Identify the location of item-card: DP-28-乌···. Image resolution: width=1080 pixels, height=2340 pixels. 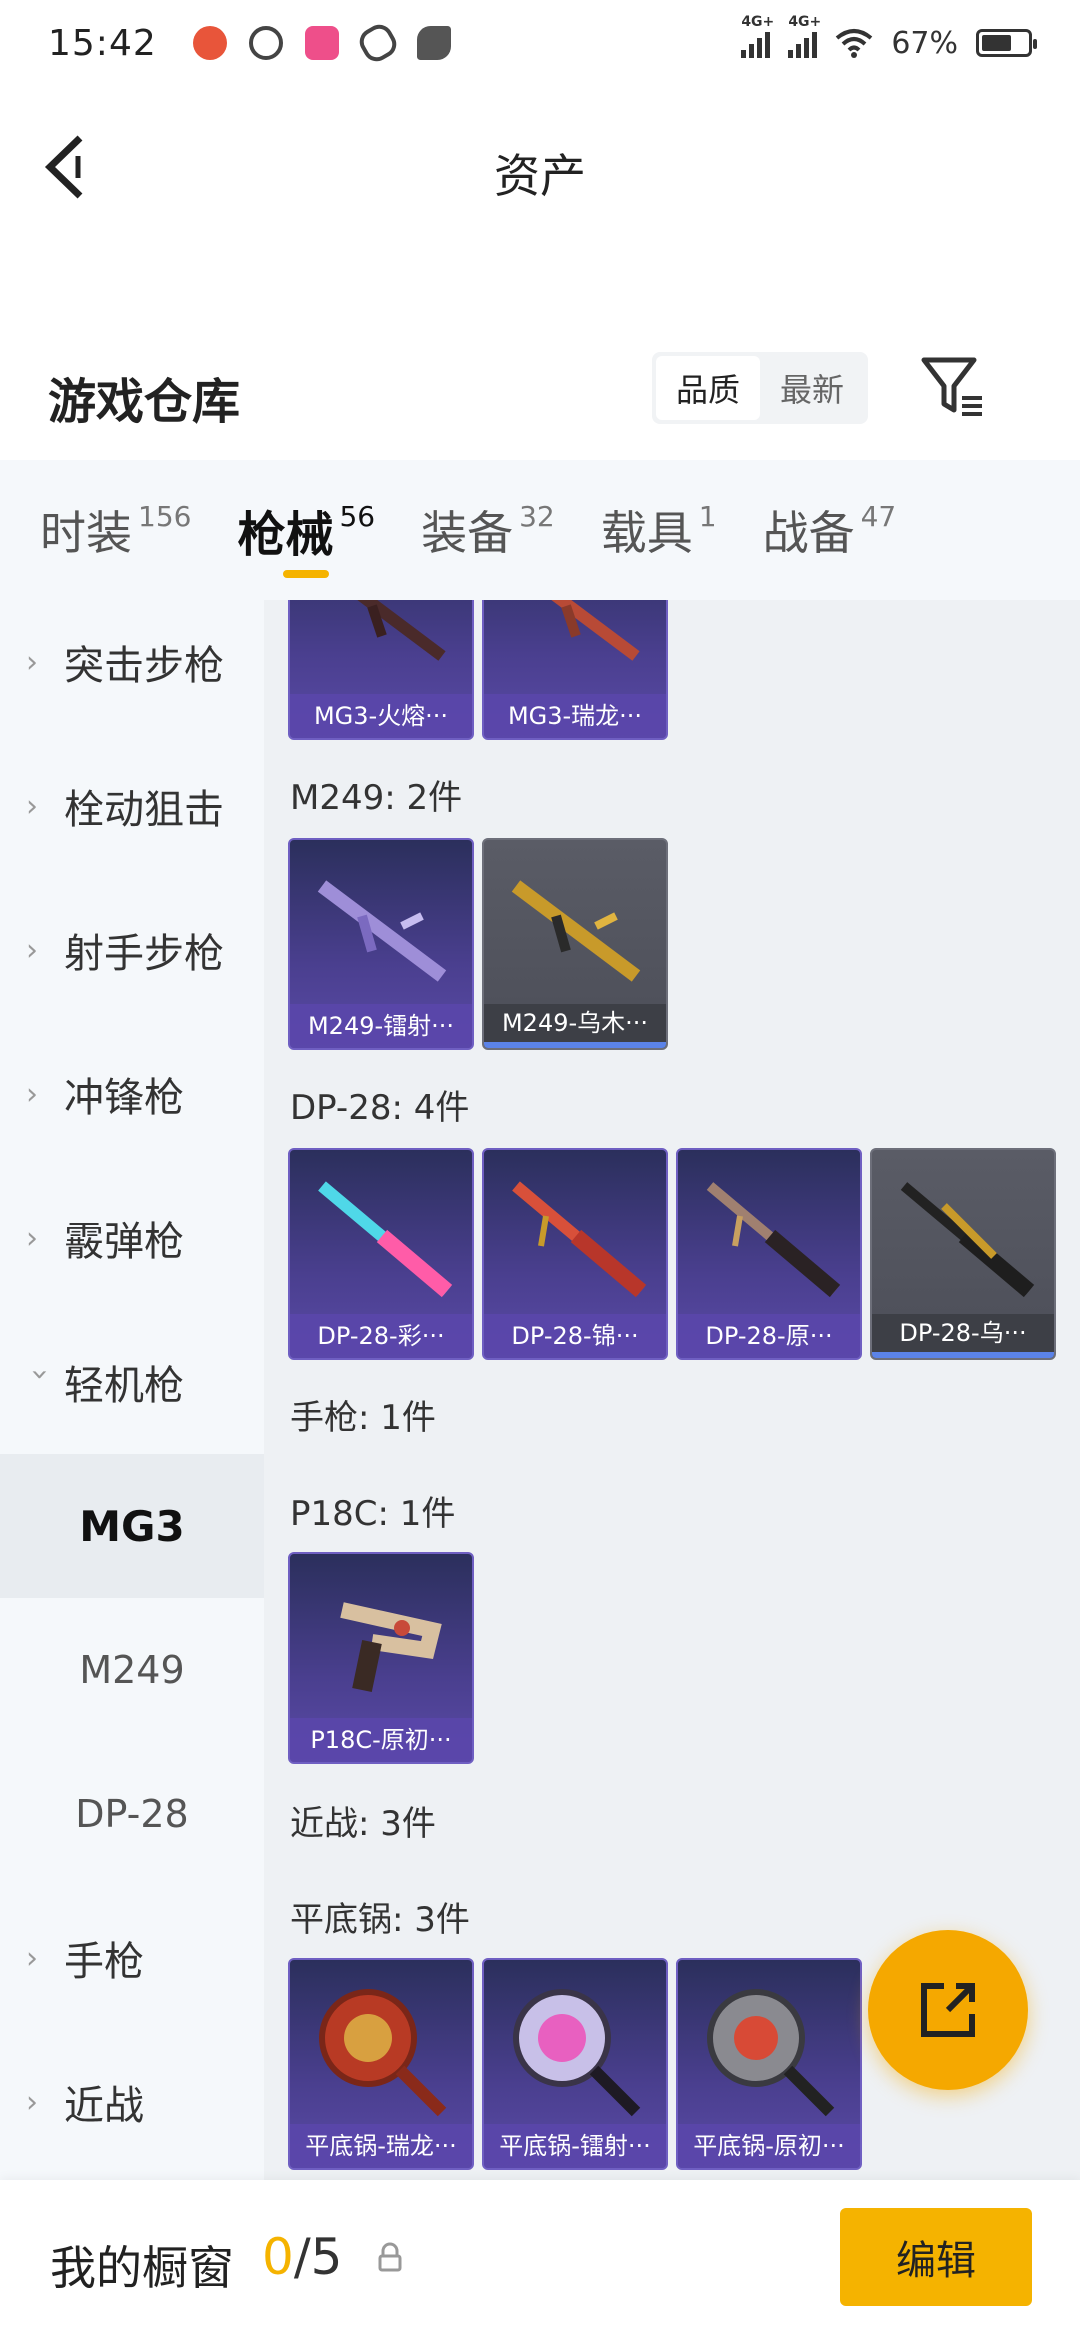
(963, 1254).